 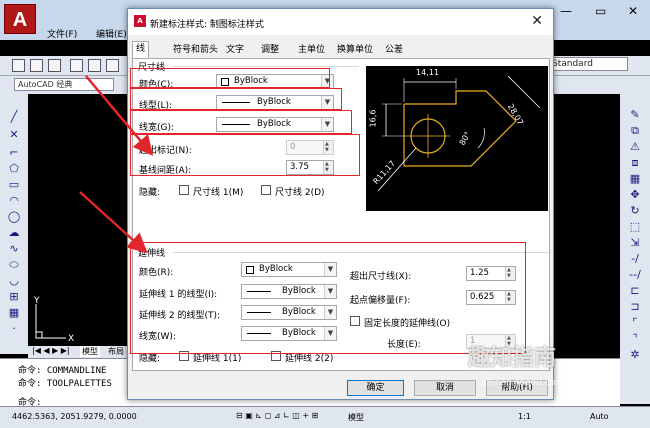 What do you see at coordinates (300, 193) in the screenshot?
I see `suppress-dim2-label: 尺寸线 2(D)` at bounding box center [300, 193].